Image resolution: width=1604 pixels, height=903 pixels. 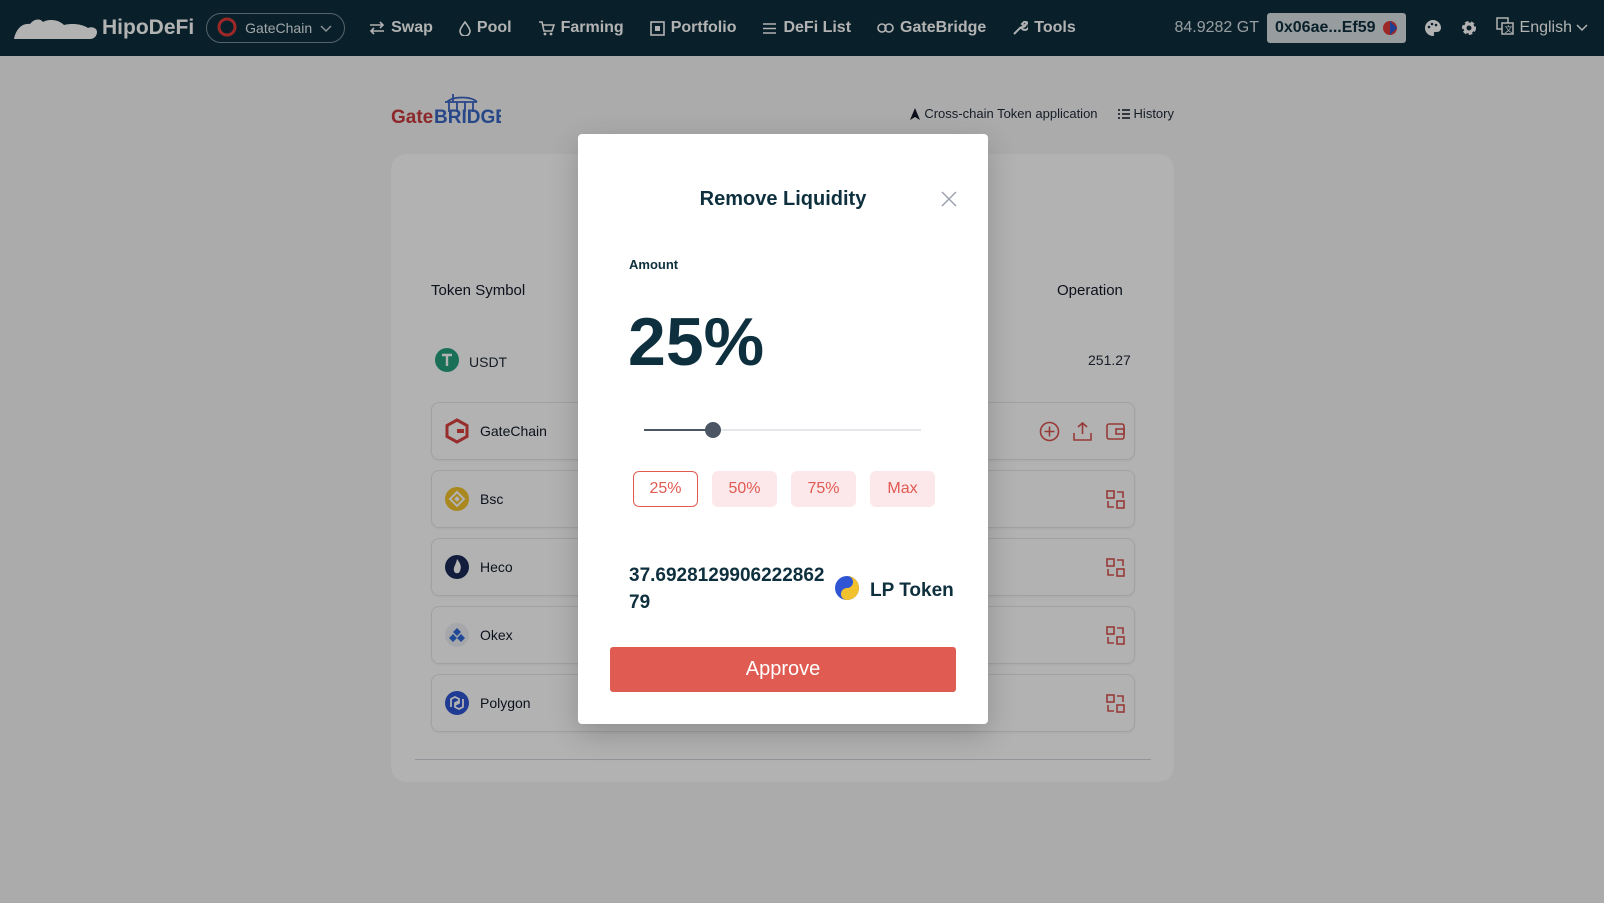 What do you see at coordinates (654, 264) in the screenshot?
I see `amount-label: Amount` at bounding box center [654, 264].